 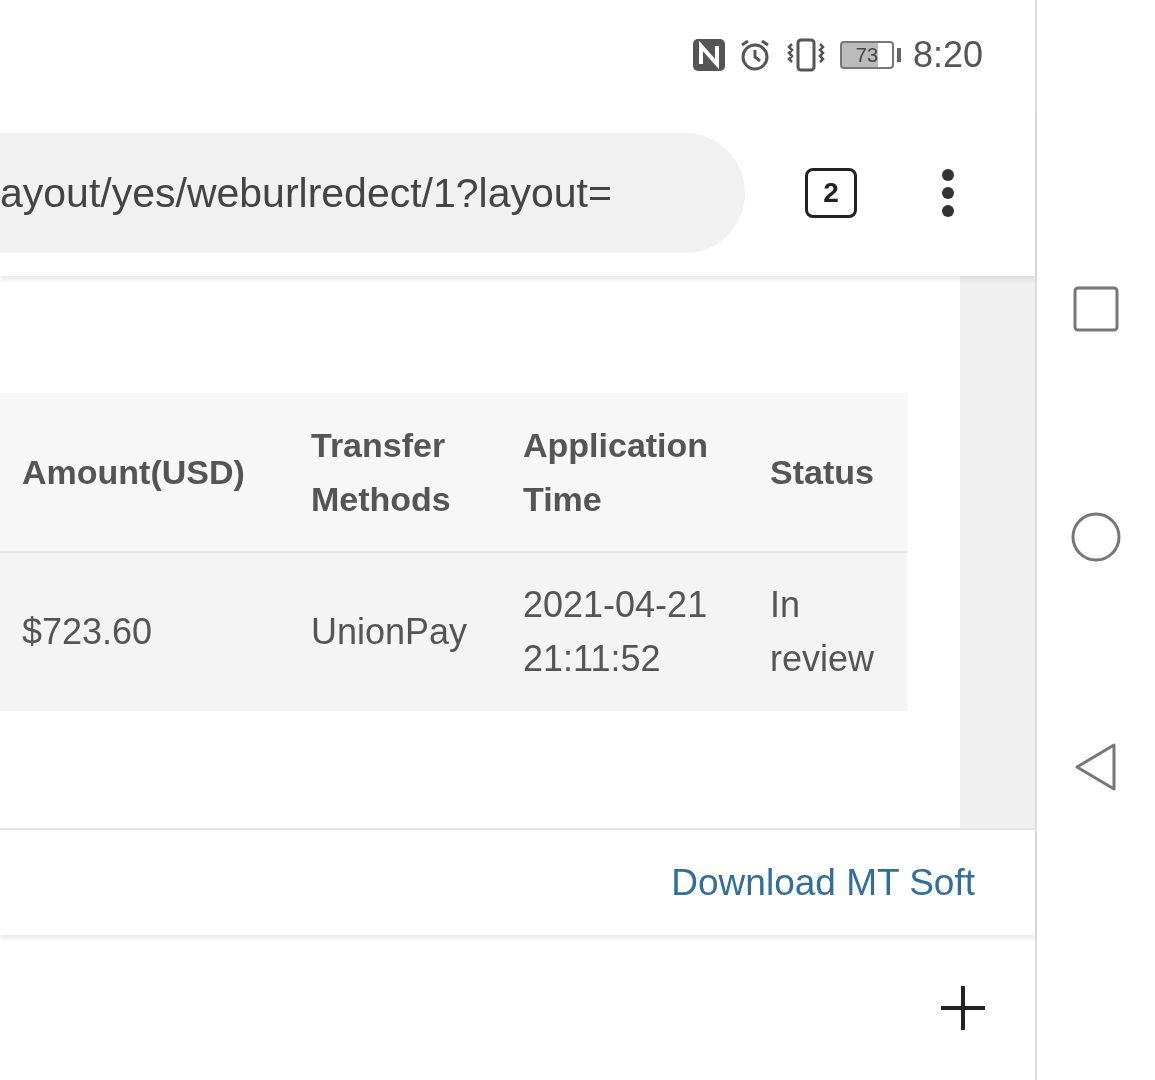 I want to click on nfc-icon, so click(x=708, y=55).